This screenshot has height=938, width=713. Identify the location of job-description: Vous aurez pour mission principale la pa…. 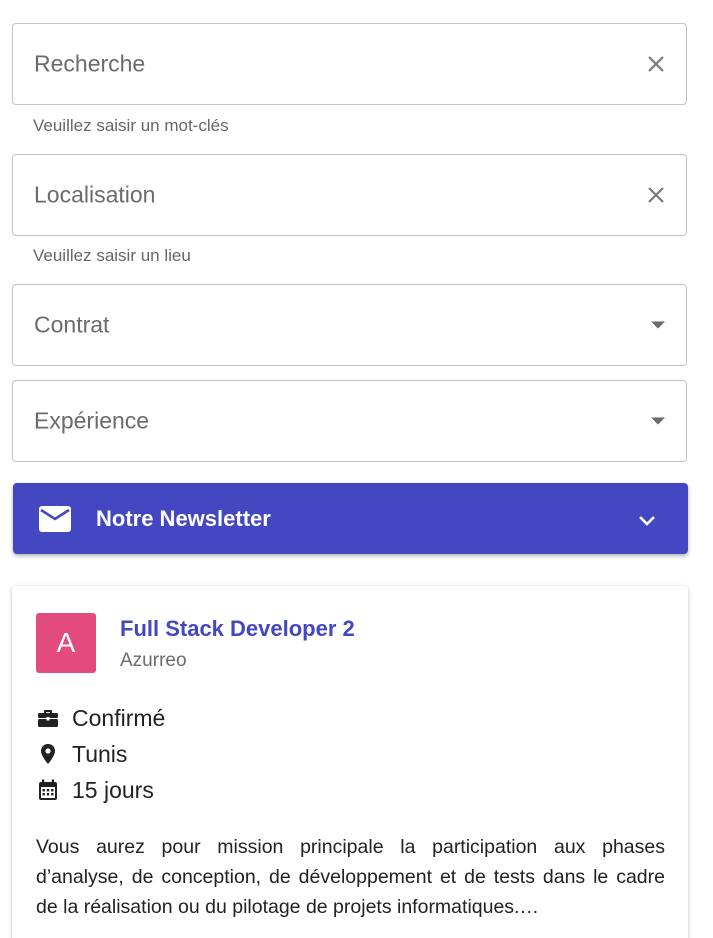
(350, 877).